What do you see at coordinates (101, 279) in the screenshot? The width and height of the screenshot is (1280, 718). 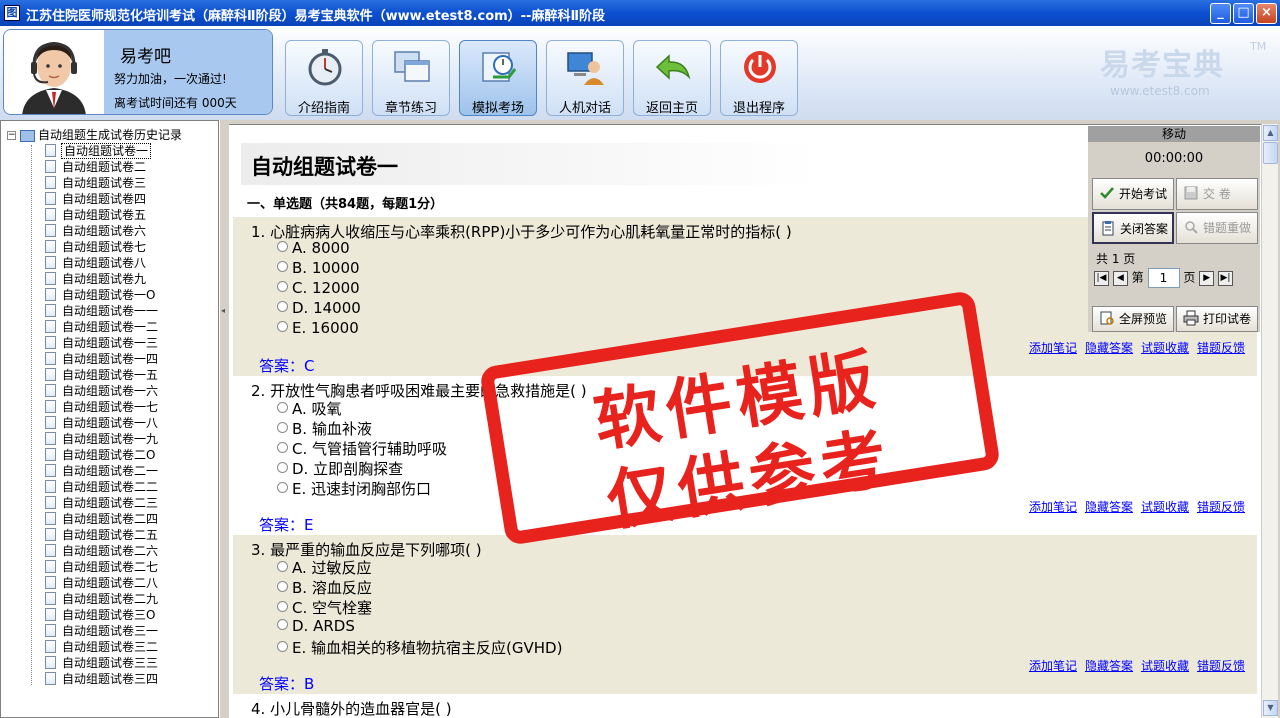 I see `tree-item: 自动组题试卷九` at bounding box center [101, 279].